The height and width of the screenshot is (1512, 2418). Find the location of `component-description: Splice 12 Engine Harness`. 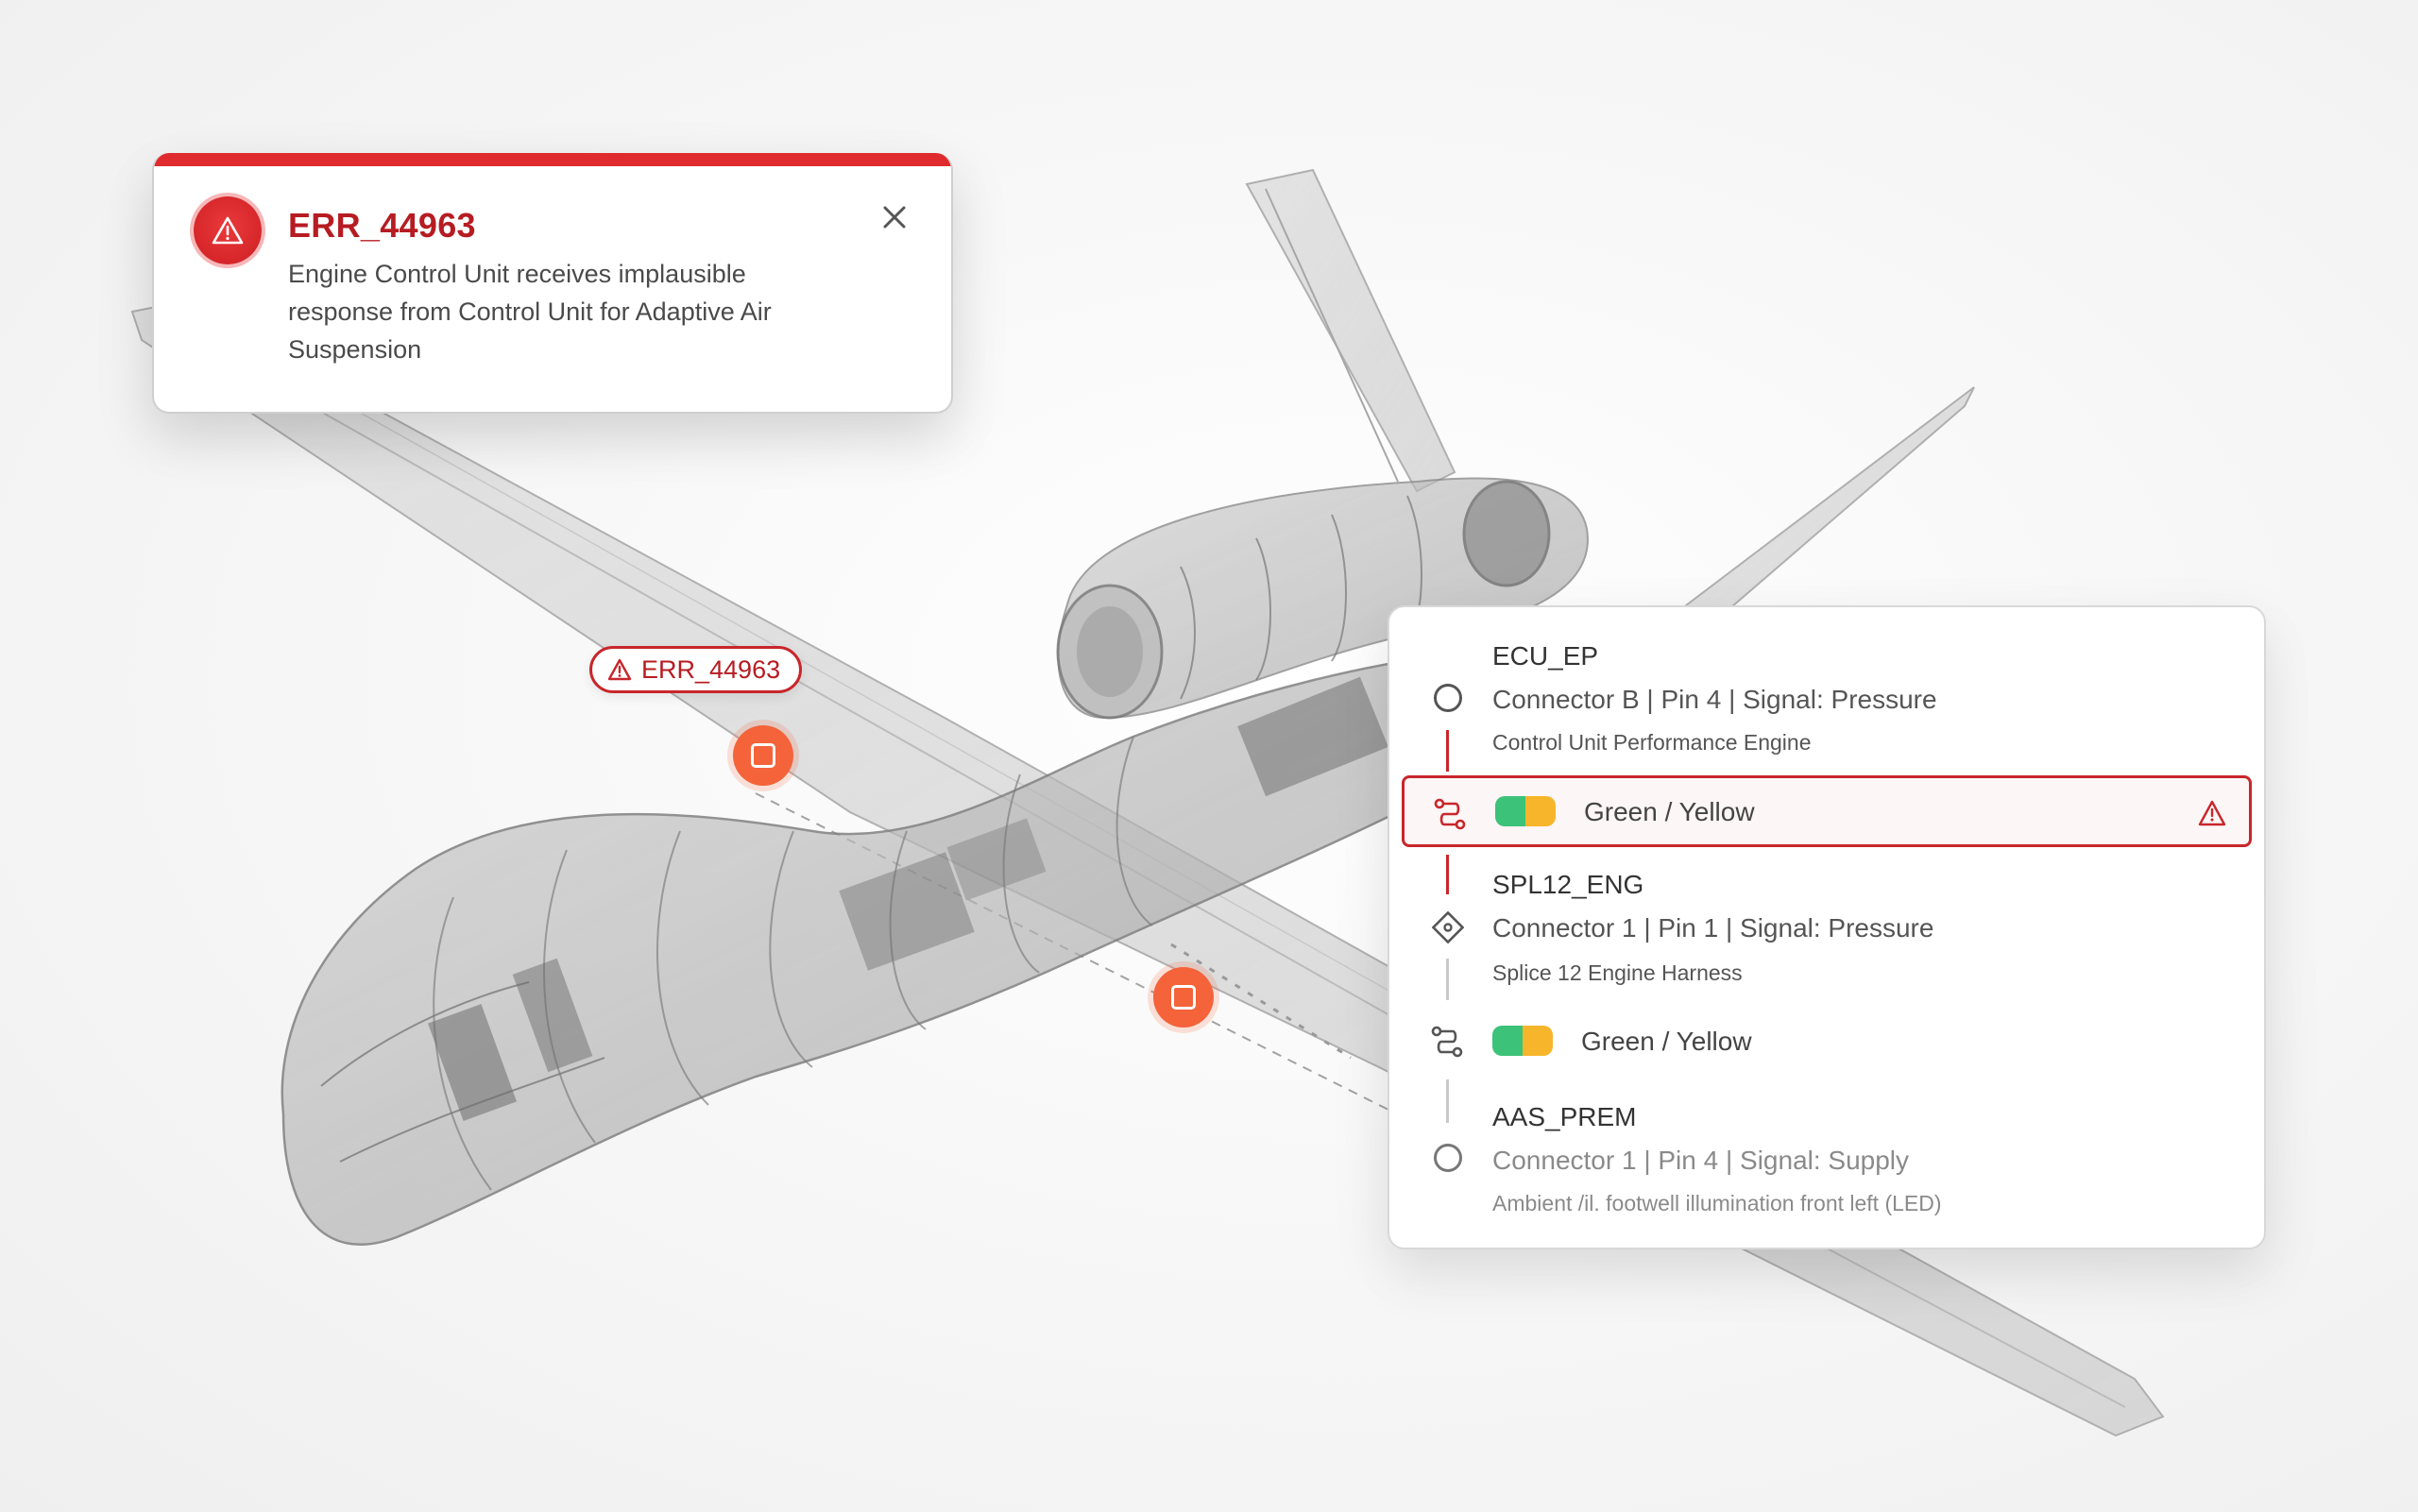

component-description: Splice 12 Engine Harness is located at coordinates (1617, 972).